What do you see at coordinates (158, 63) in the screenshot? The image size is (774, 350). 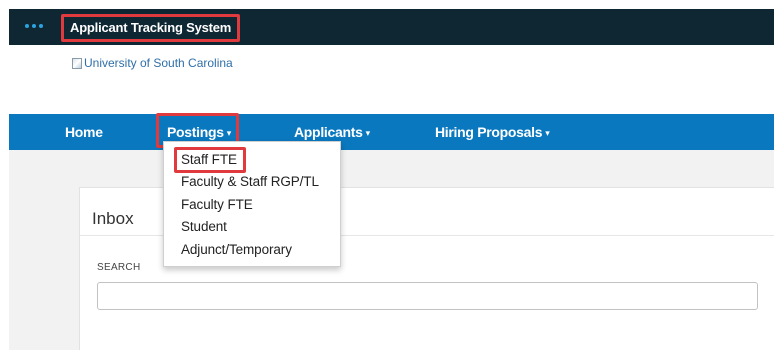 I see `logo-alt-text: University of South Carolina` at bounding box center [158, 63].